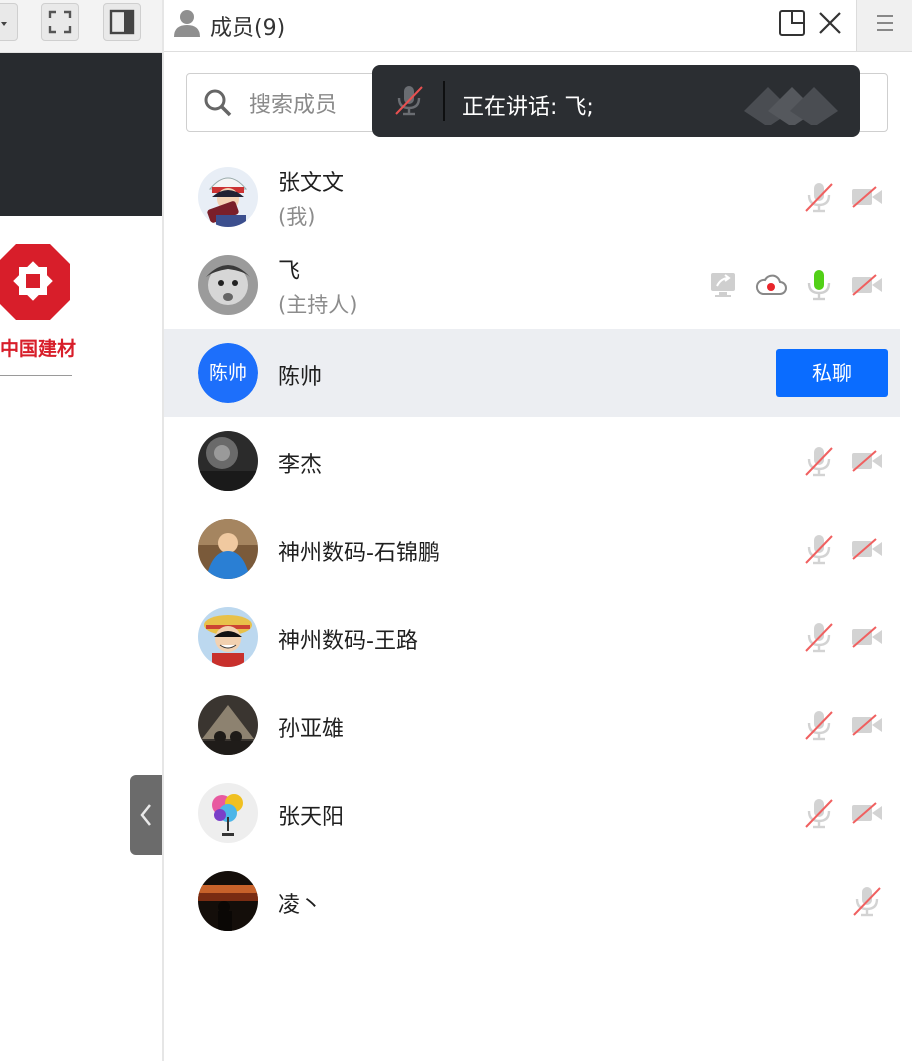 Image resolution: width=912 pixels, height=1061 pixels. I want to click on company-logo: 中国建材, so click(38, 310).